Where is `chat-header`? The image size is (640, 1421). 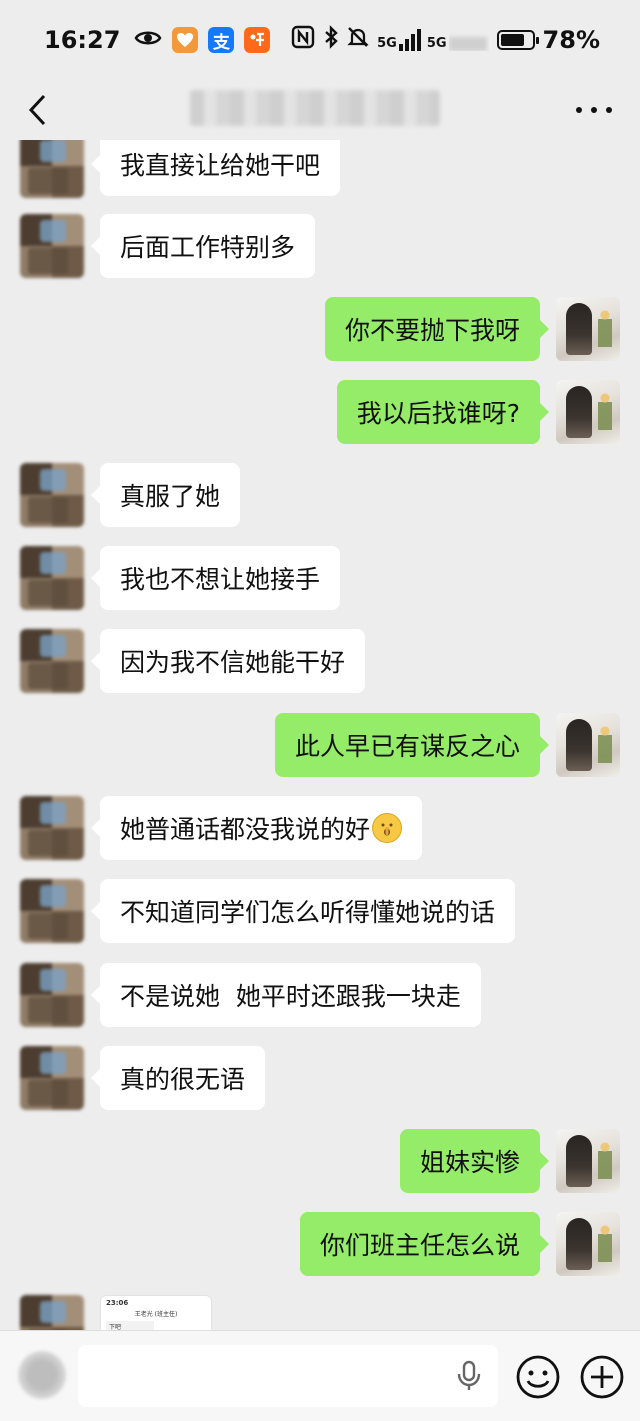 chat-header is located at coordinates (320, 110).